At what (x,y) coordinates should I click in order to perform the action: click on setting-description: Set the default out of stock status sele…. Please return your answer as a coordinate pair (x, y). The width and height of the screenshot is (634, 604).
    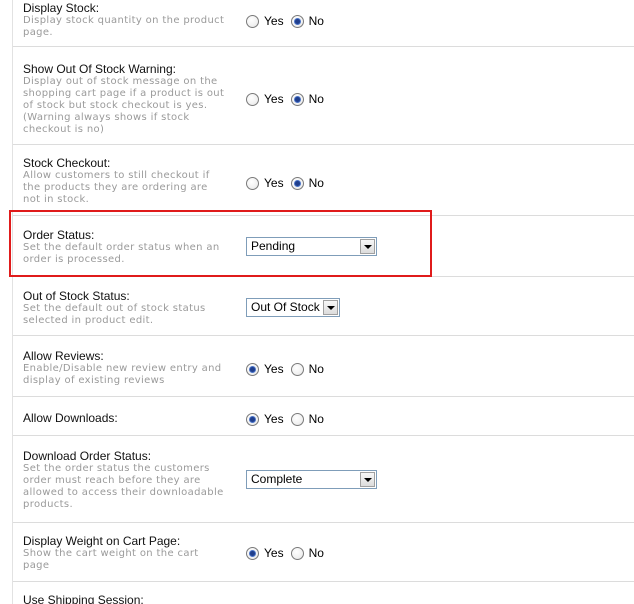
    Looking at the image, I should click on (114, 314).